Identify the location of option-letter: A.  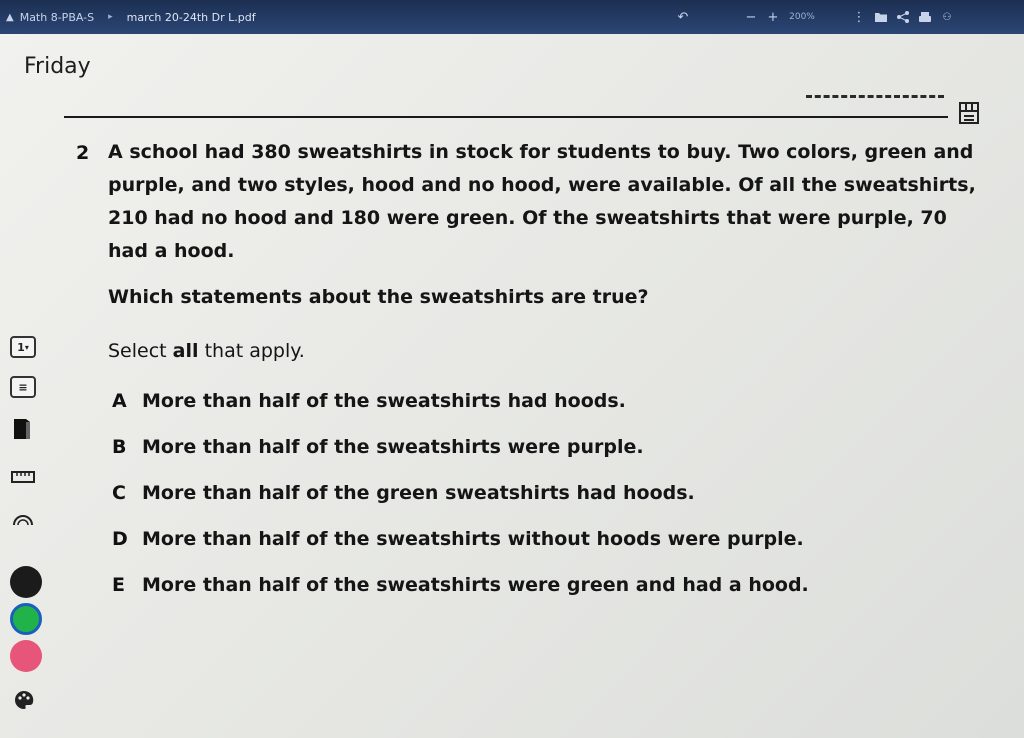
(119, 401).